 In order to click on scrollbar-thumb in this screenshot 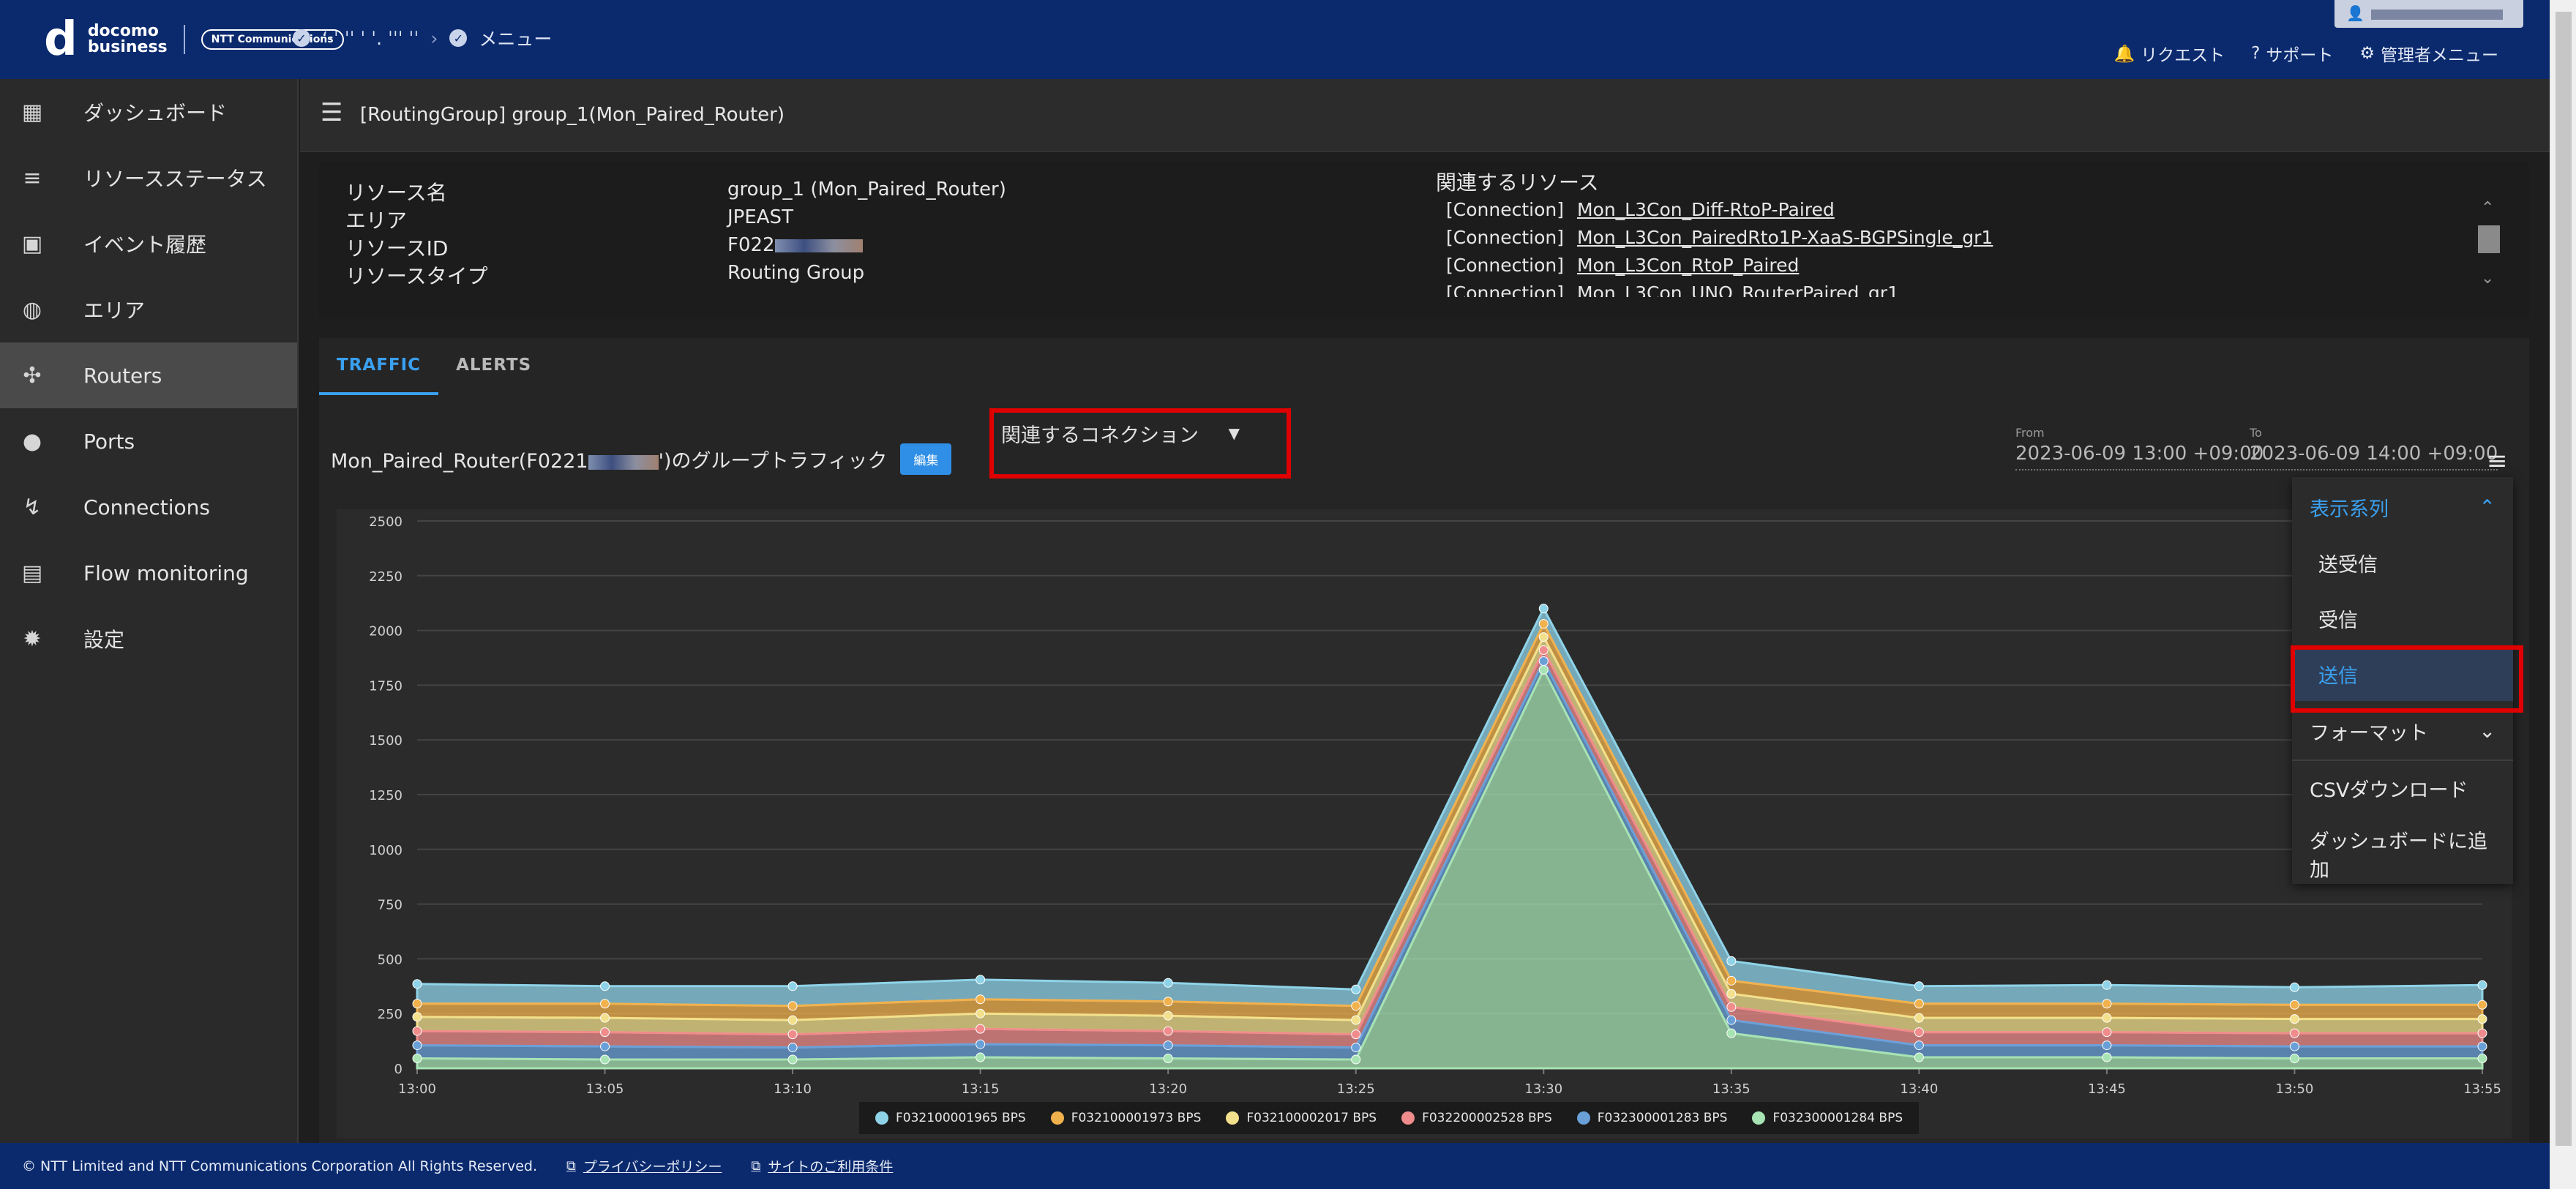, I will do `click(2489, 239)`.